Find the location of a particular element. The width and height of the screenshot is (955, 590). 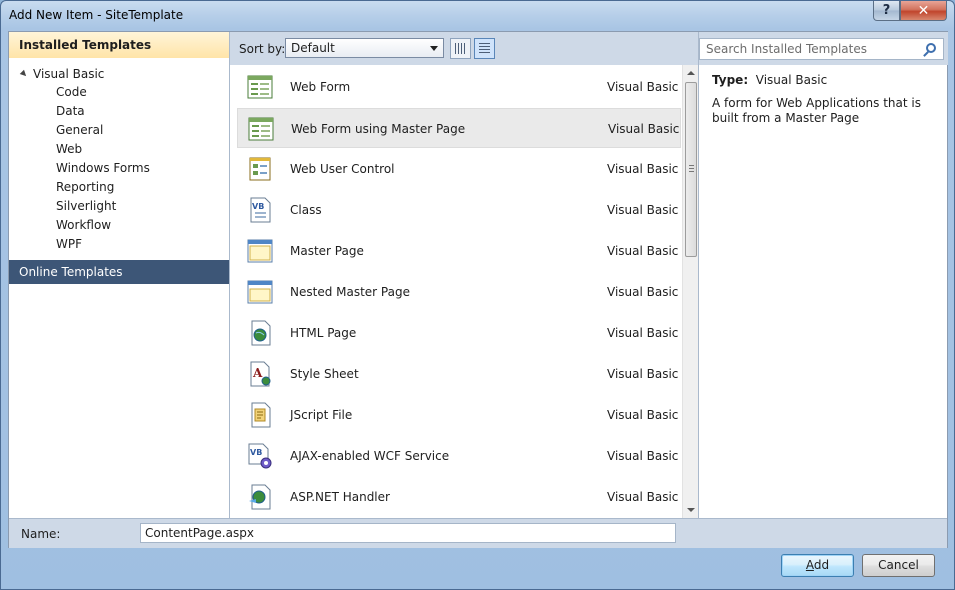

name-row: Name: ContentPage.aspx is located at coordinates (478, 533).